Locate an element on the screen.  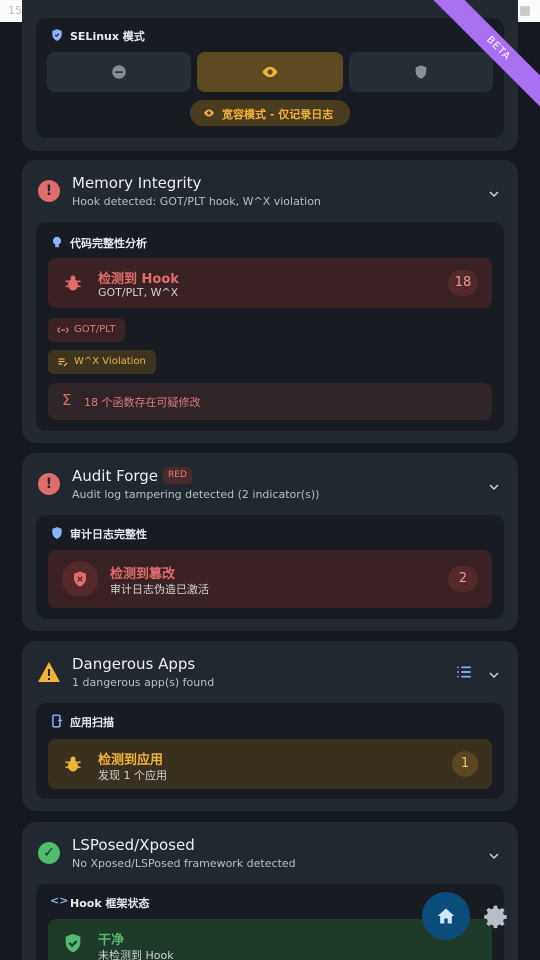
lsposed-title: LSPosed/Xposed is located at coordinates (133, 845).